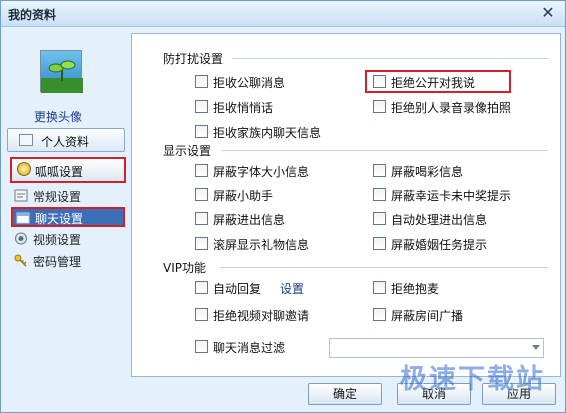 The height and width of the screenshot is (413, 566). What do you see at coordinates (58, 116) in the screenshot?
I see `change-avatar-link: 更换头像` at bounding box center [58, 116].